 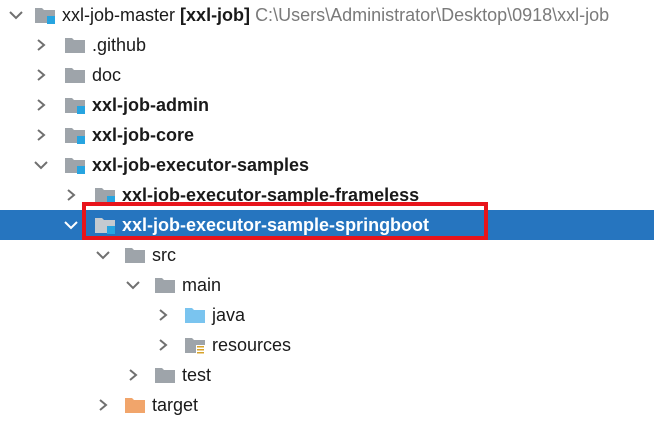 I want to click on tree-item-label: xxl-job-executor-sample-frameless, so click(x=271, y=195).